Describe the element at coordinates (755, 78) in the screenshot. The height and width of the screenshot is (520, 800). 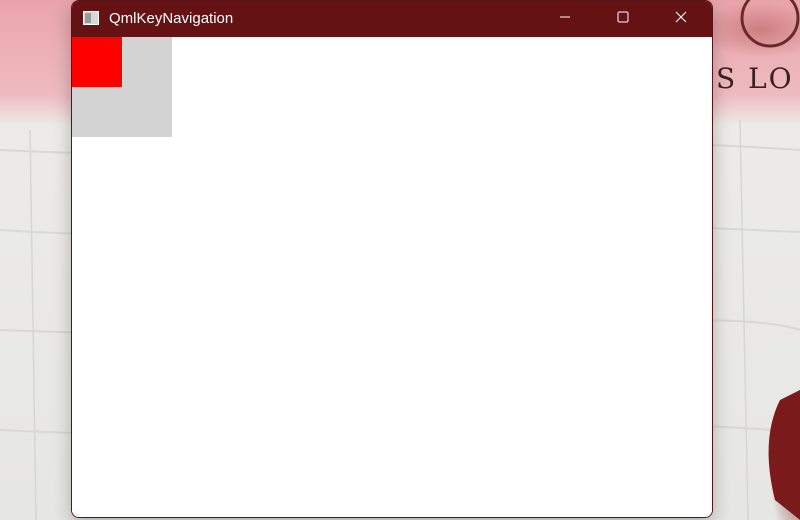
I see `wall-graffiti-text: S LO` at that location.